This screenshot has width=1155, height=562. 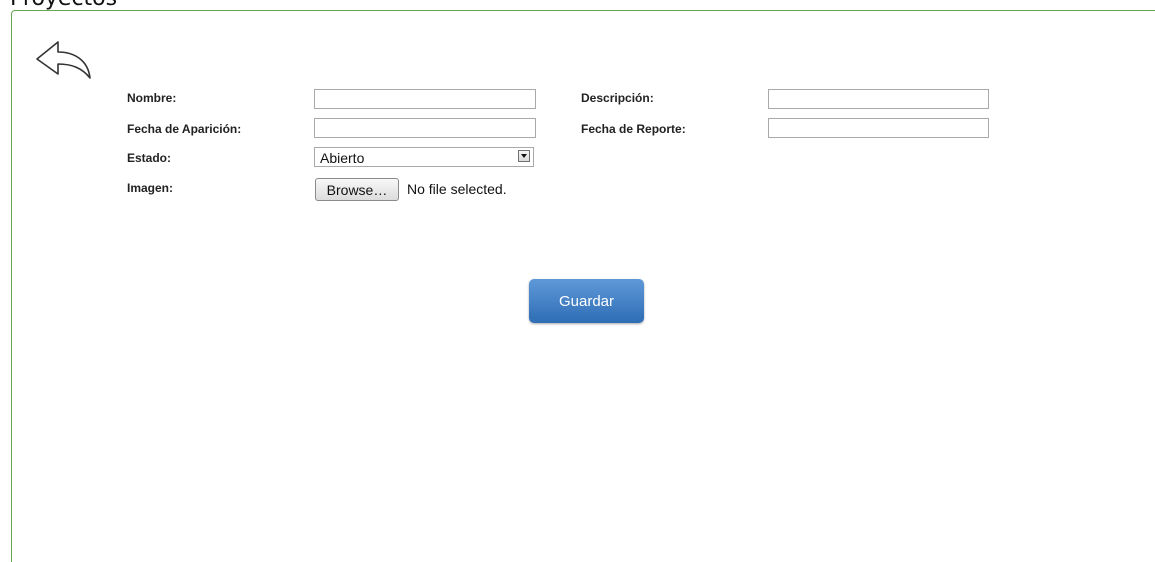 What do you see at coordinates (150, 188) in the screenshot?
I see `imagen-label: Imagen:` at bounding box center [150, 188].